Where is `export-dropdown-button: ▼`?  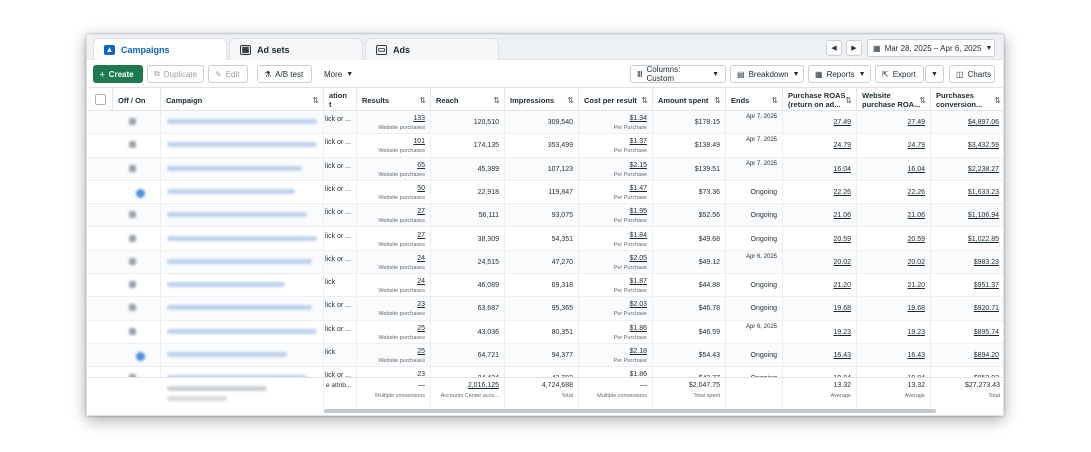 export-dropdown-button: ▼ is located at coordinates (934, 74).